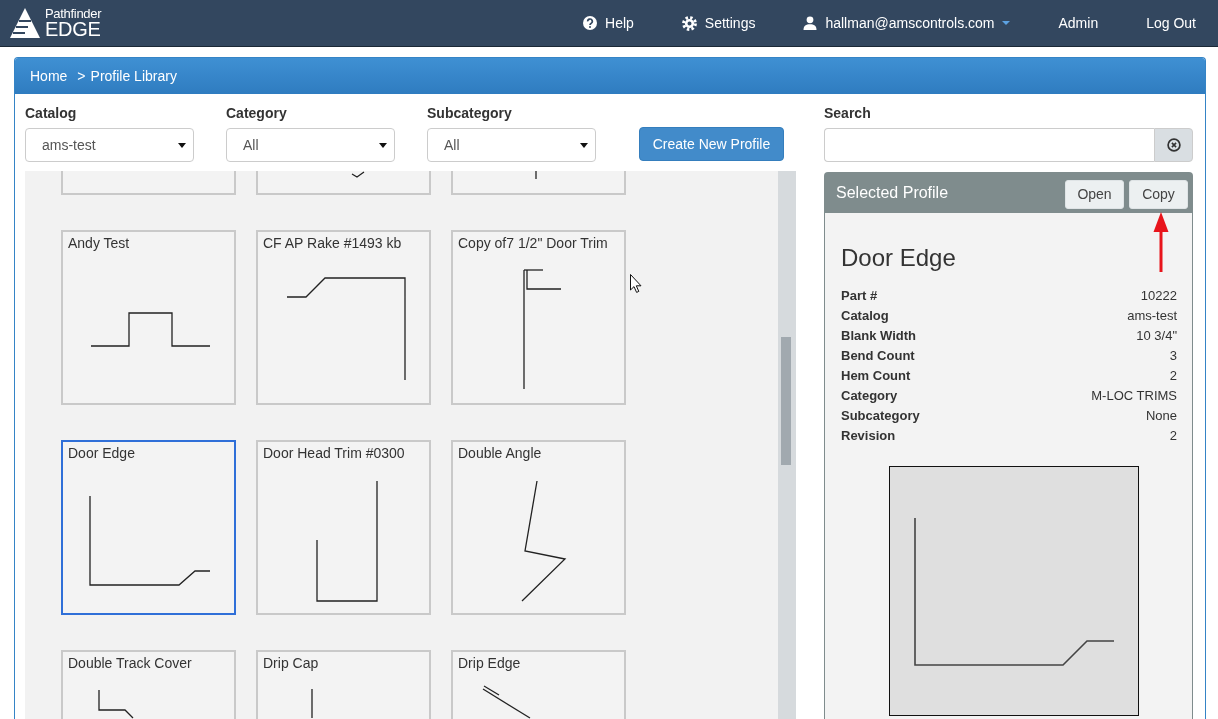 The height and width of the screenshot is (719, 1218). What do you see at coordinates (689, 23) in the screenshot?
I see `settings-icon` at bounding box center [689, 23].